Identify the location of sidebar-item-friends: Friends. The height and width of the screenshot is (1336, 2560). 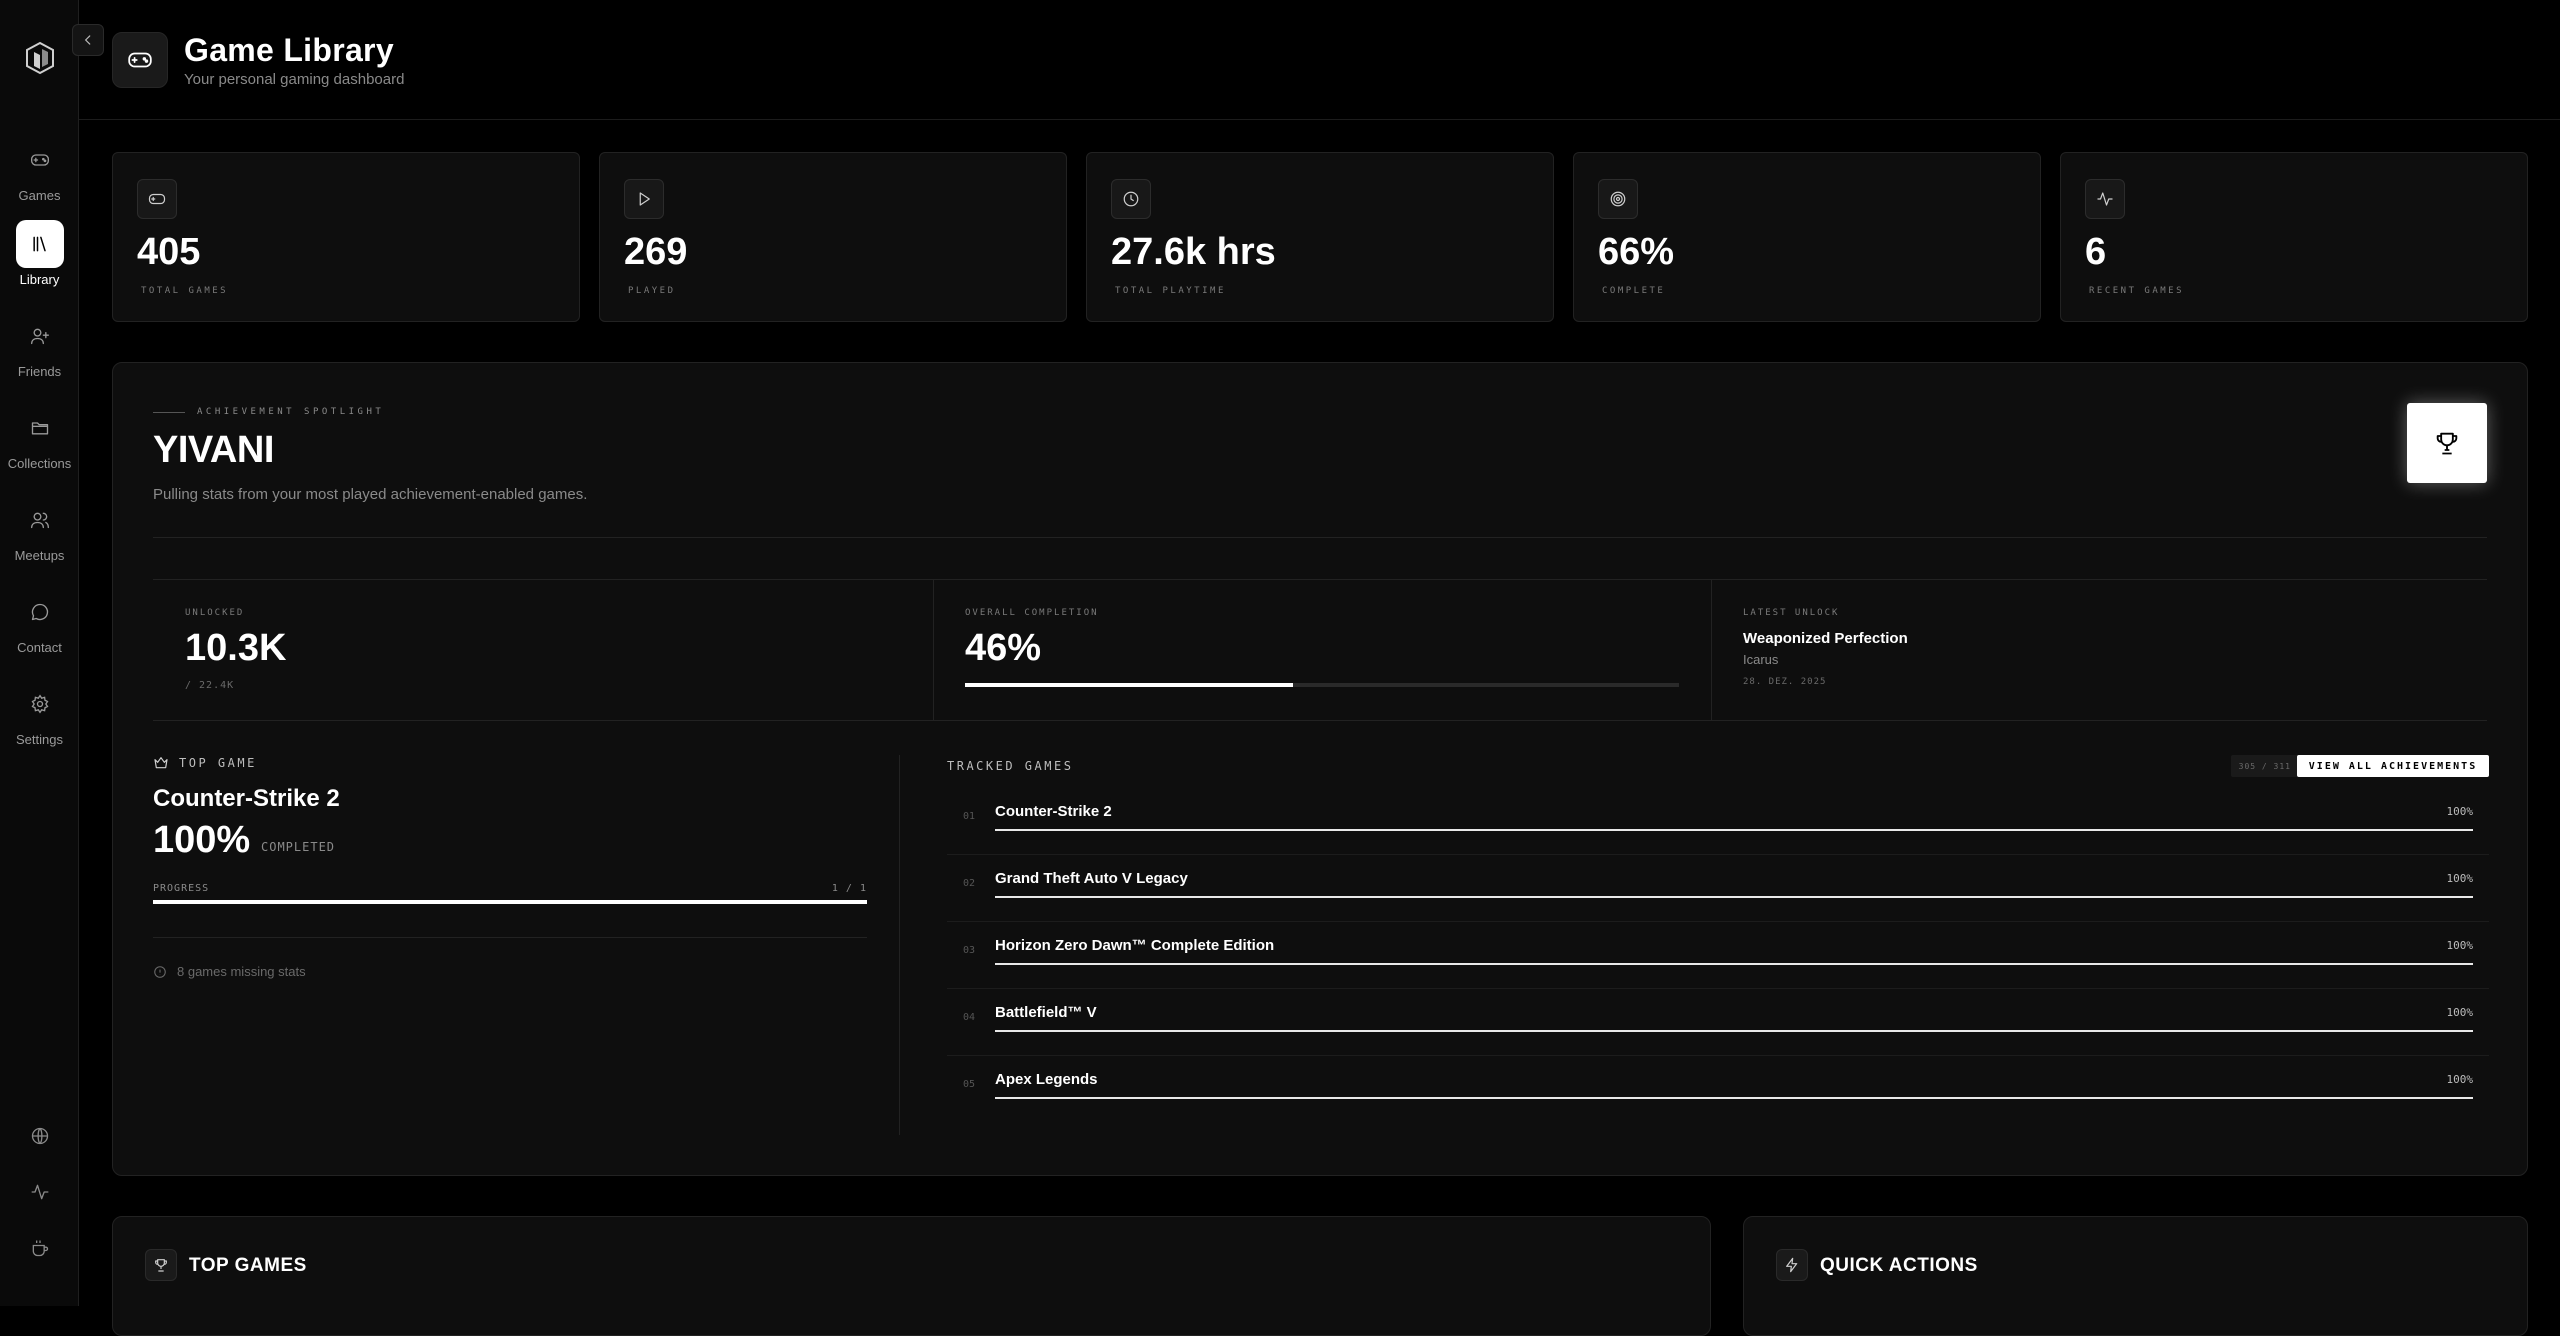
(39, 352).